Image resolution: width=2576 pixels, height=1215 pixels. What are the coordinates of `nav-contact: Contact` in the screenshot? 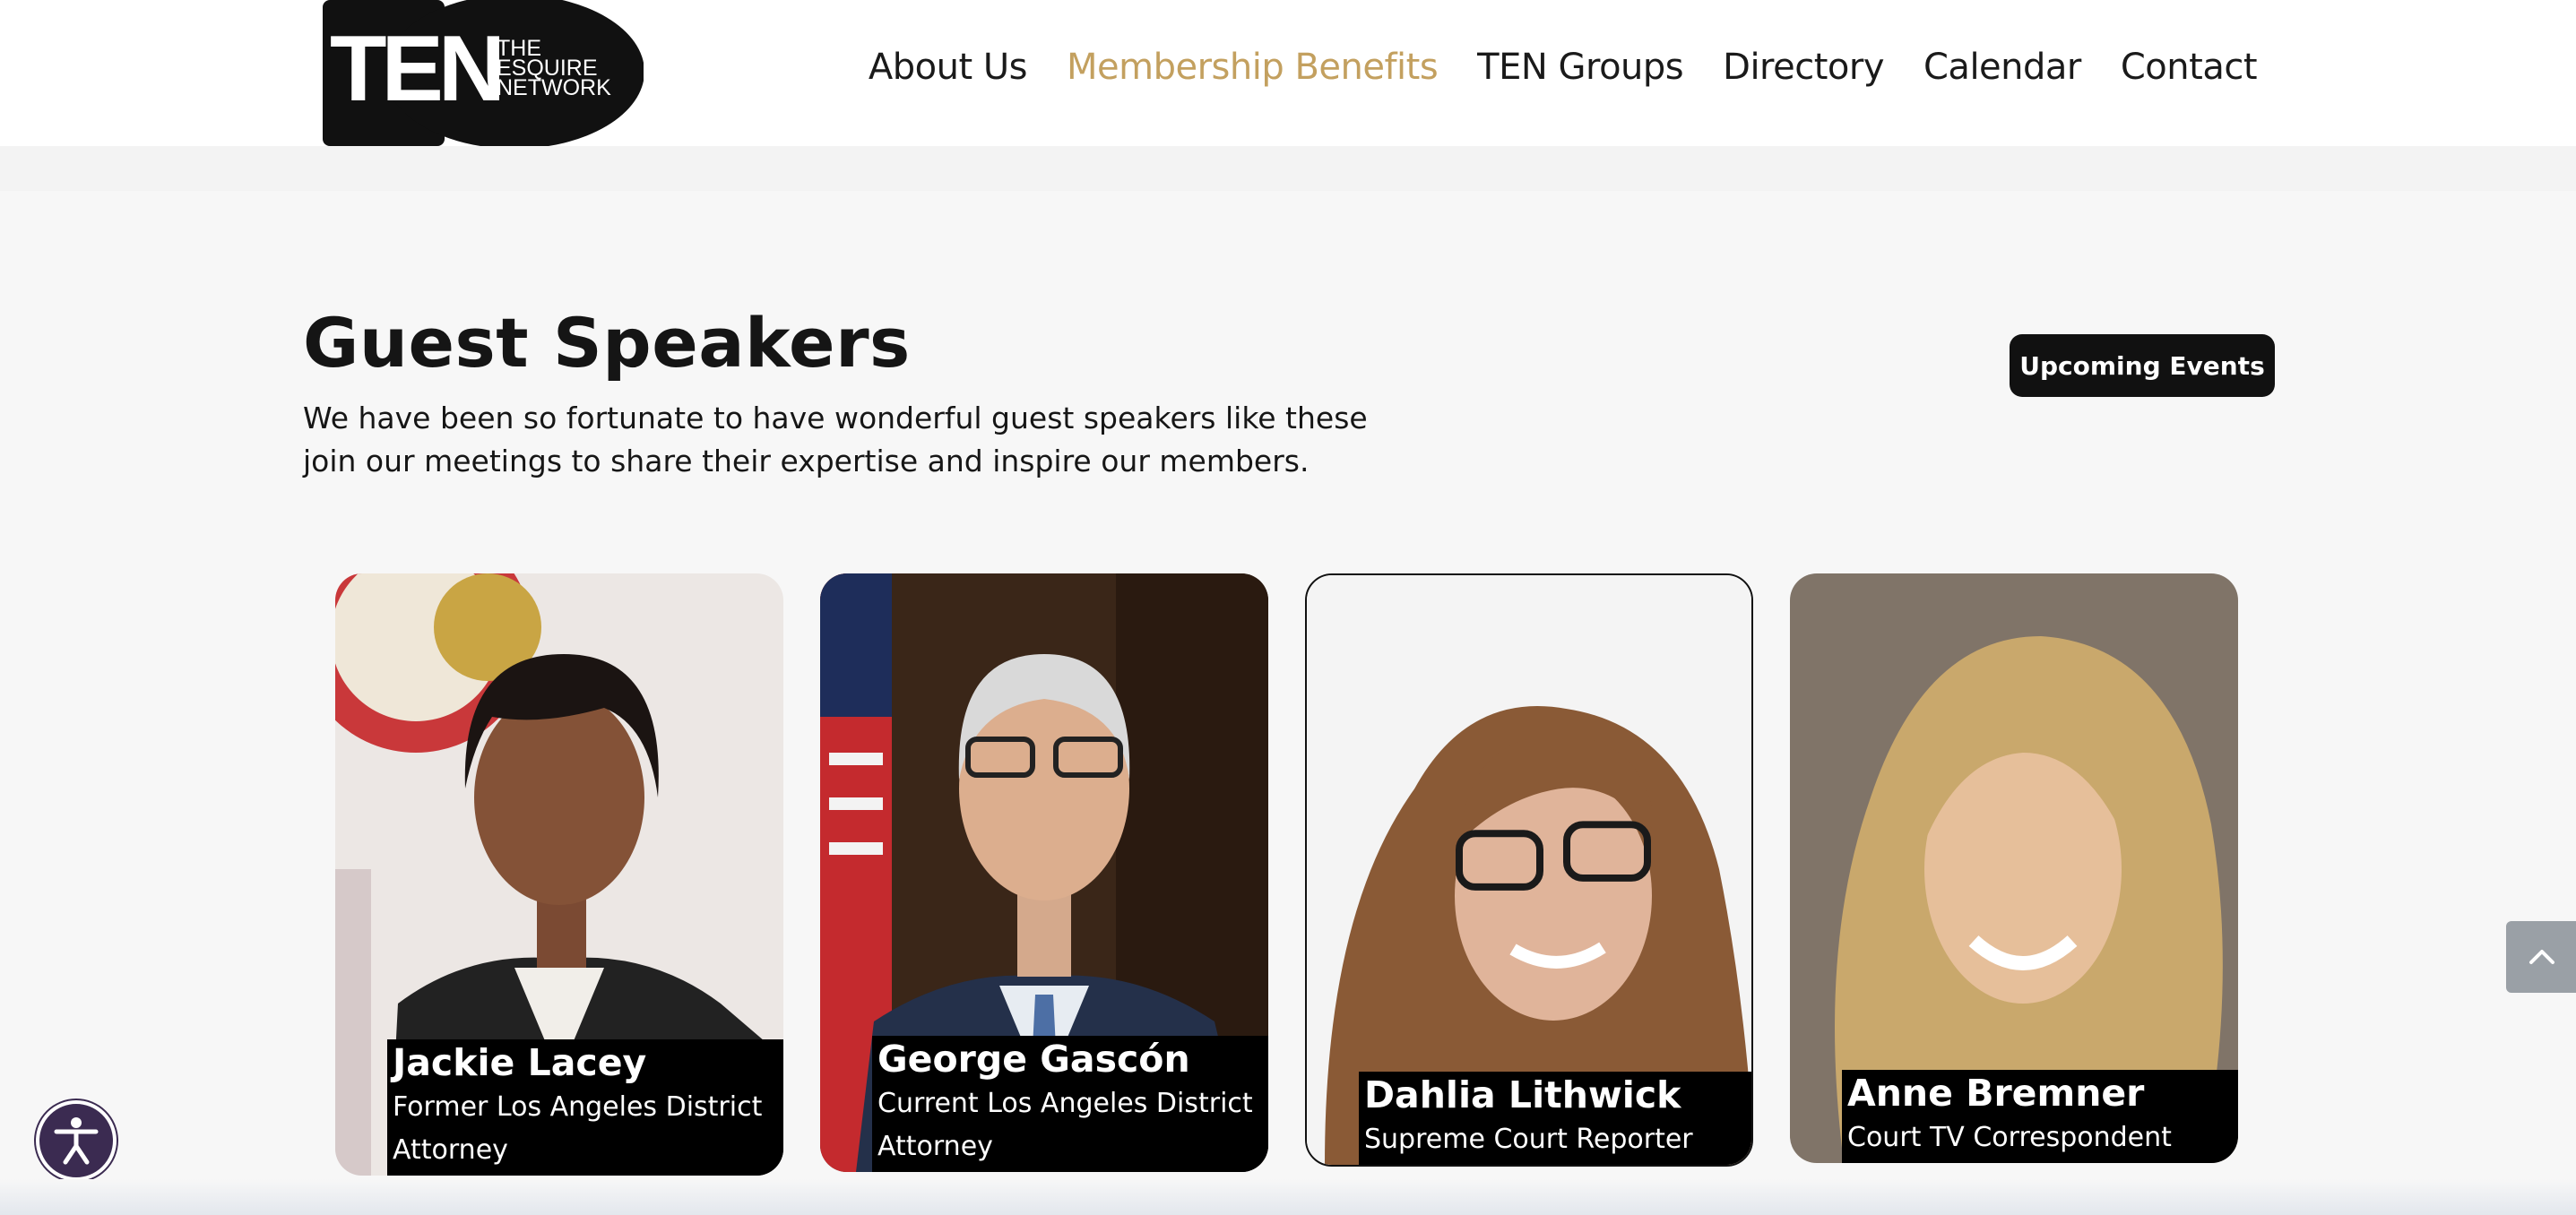 It's located at (2189, 67).